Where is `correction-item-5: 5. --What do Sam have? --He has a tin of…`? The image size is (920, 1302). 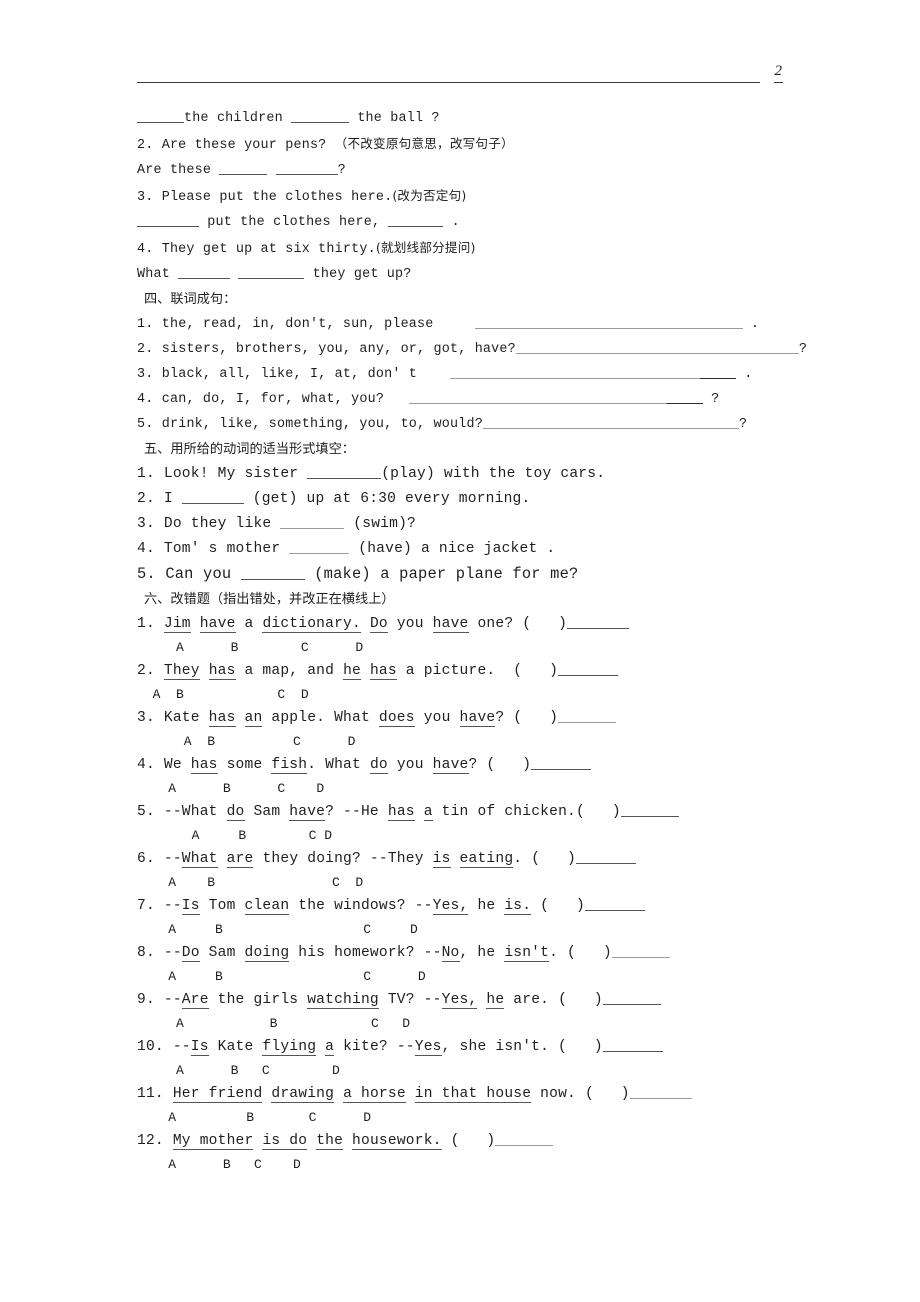
correction-item-5: 5. --What do Sam have? --He has a tin of… is located at coordinates (467, 812).